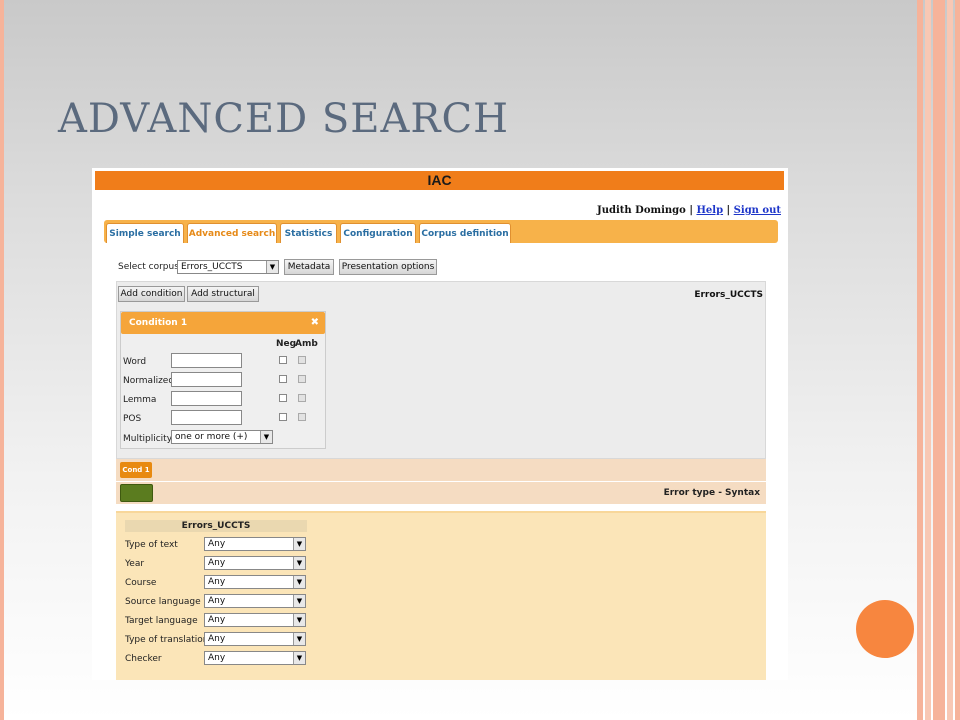 Image resolution: width=960 pixels, height=720 pixels. Describe the element at coordinates (388, 267) in the screenshot. I see `presentation-options-button: Presentation options` at that location.